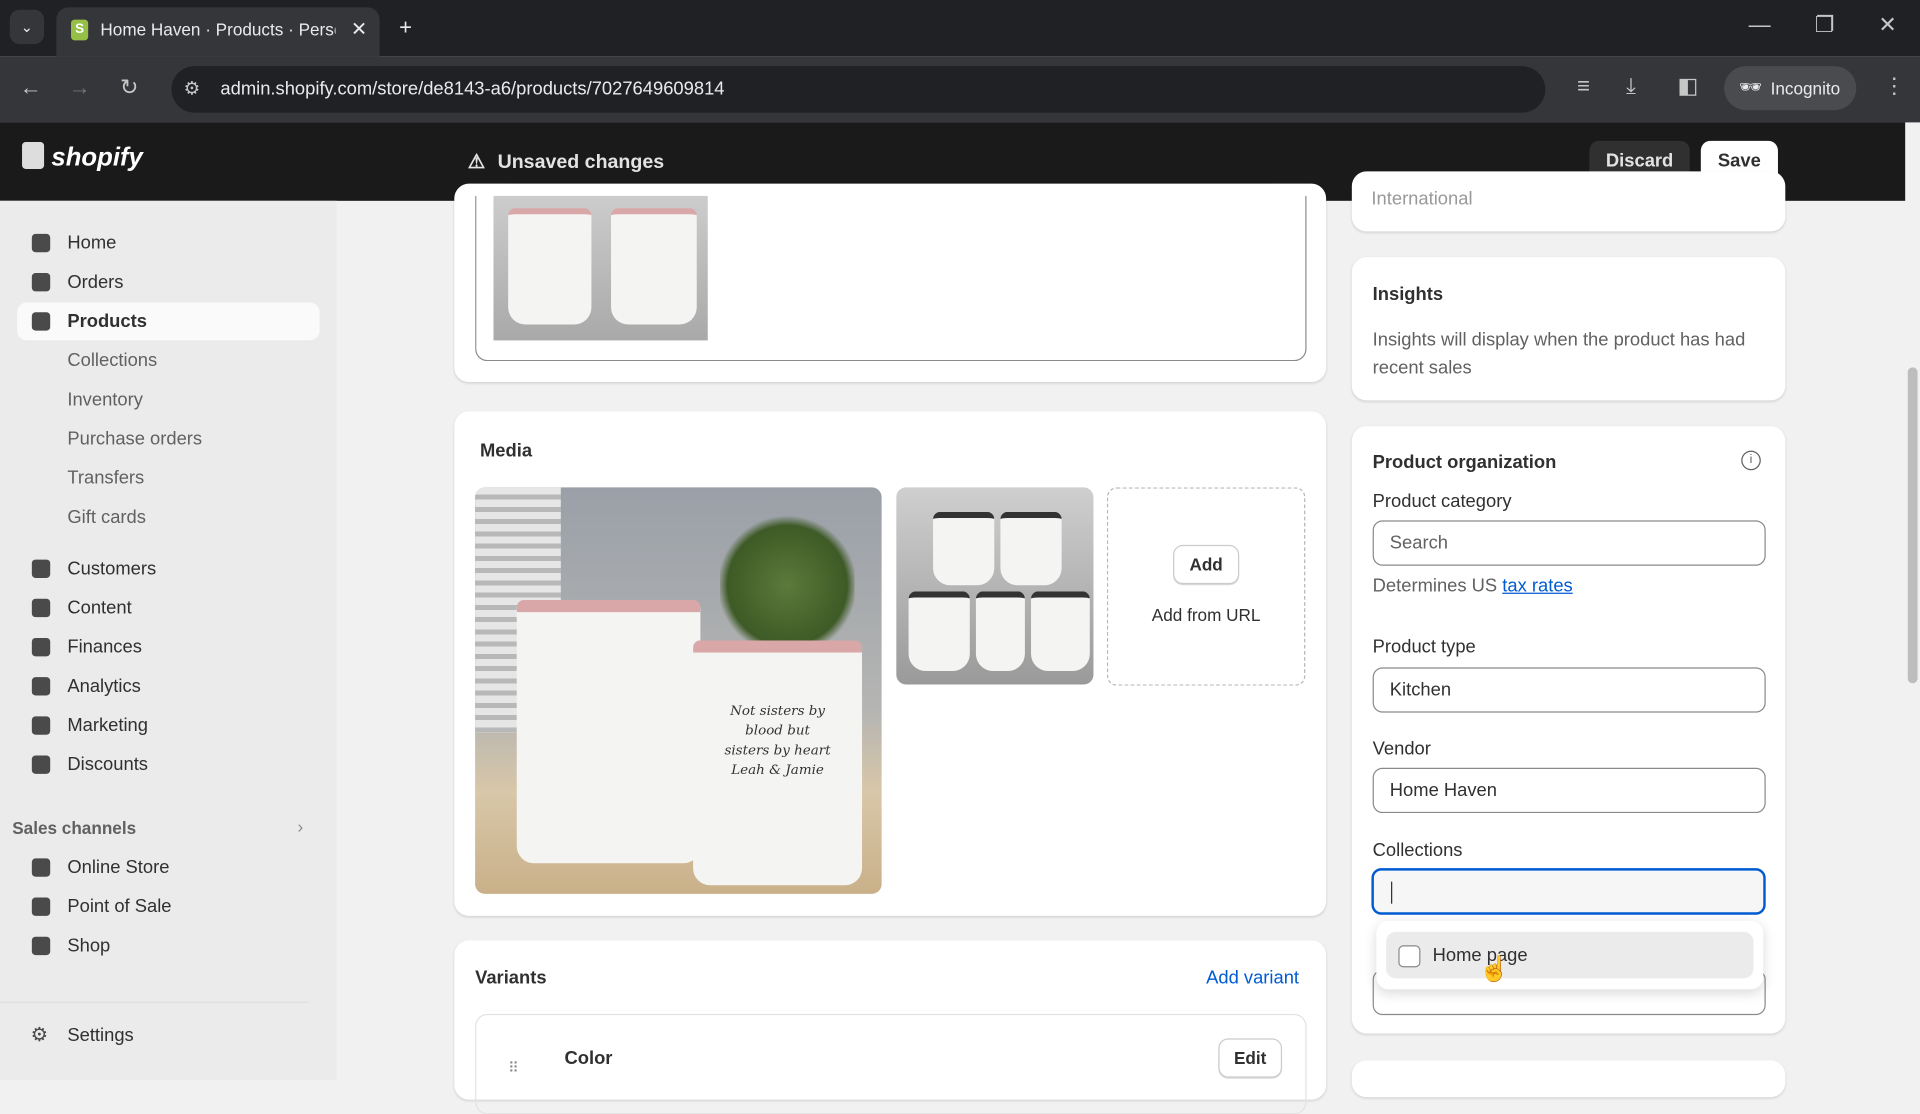 The width and height of the screenshot is (1920, 1114). Describe the element at coordinates (41, 946) in the screenshot. I see `shop-icon` at that location.